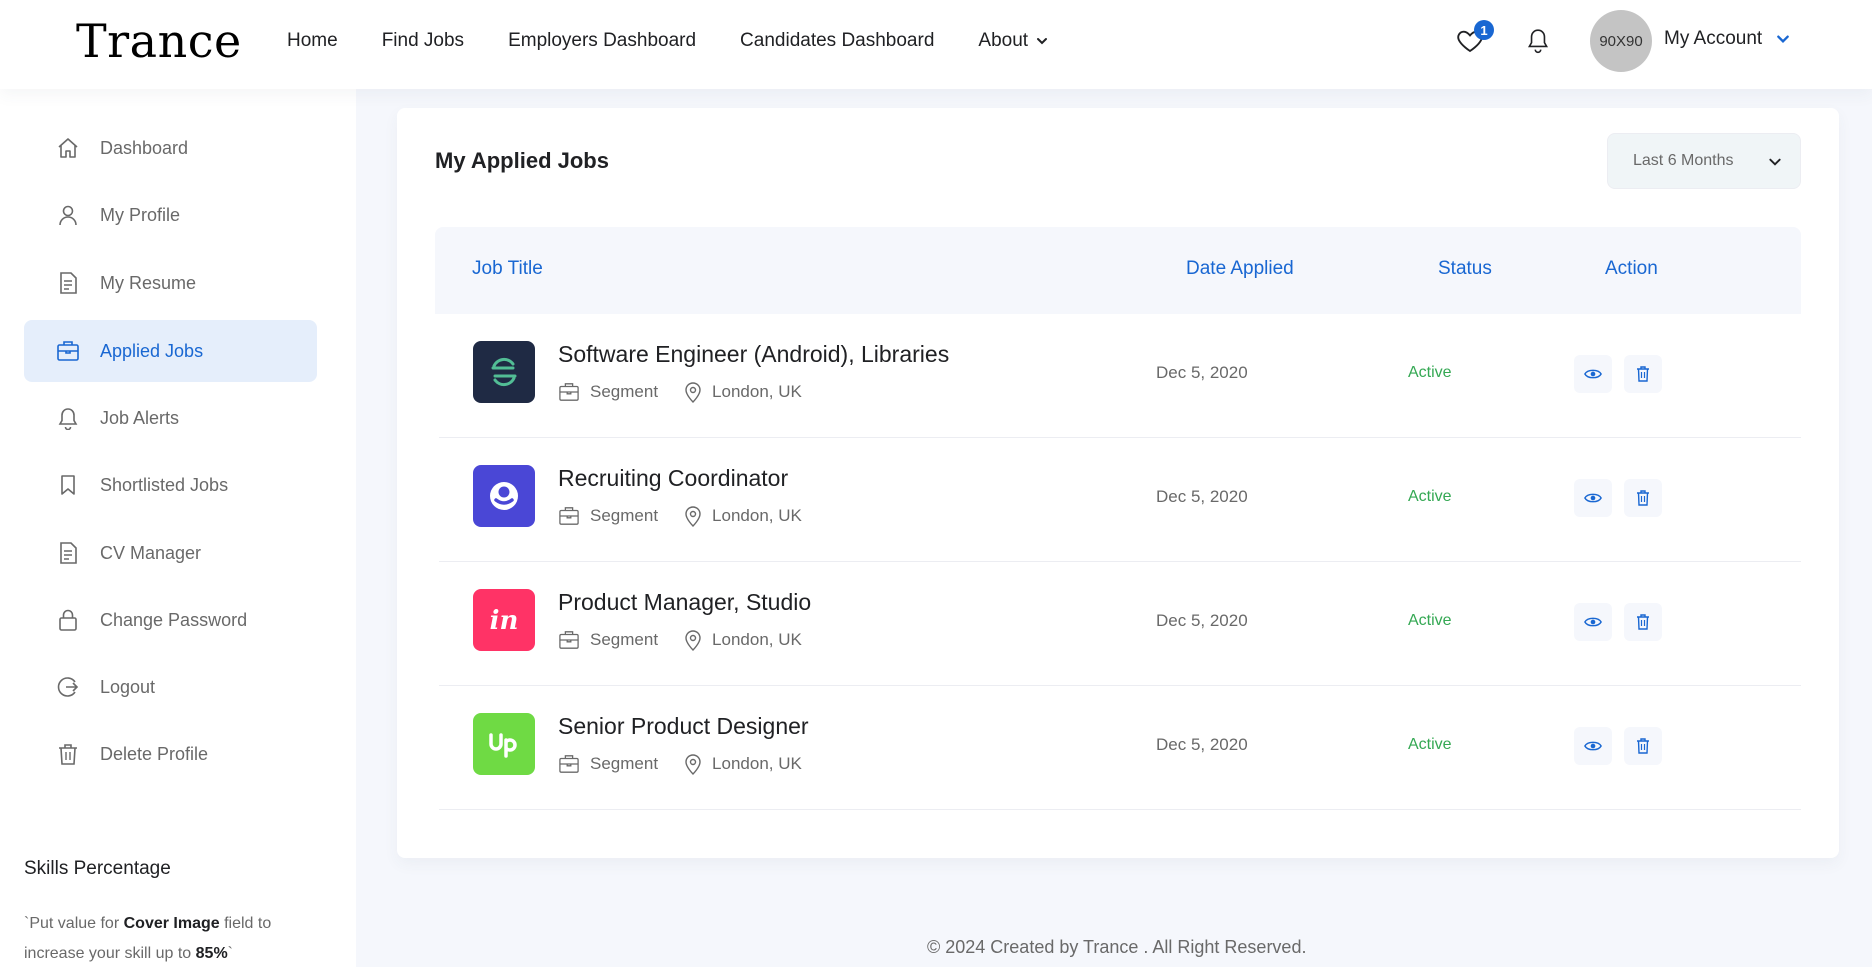  I want to click on logout-icon, so click(68, 687).